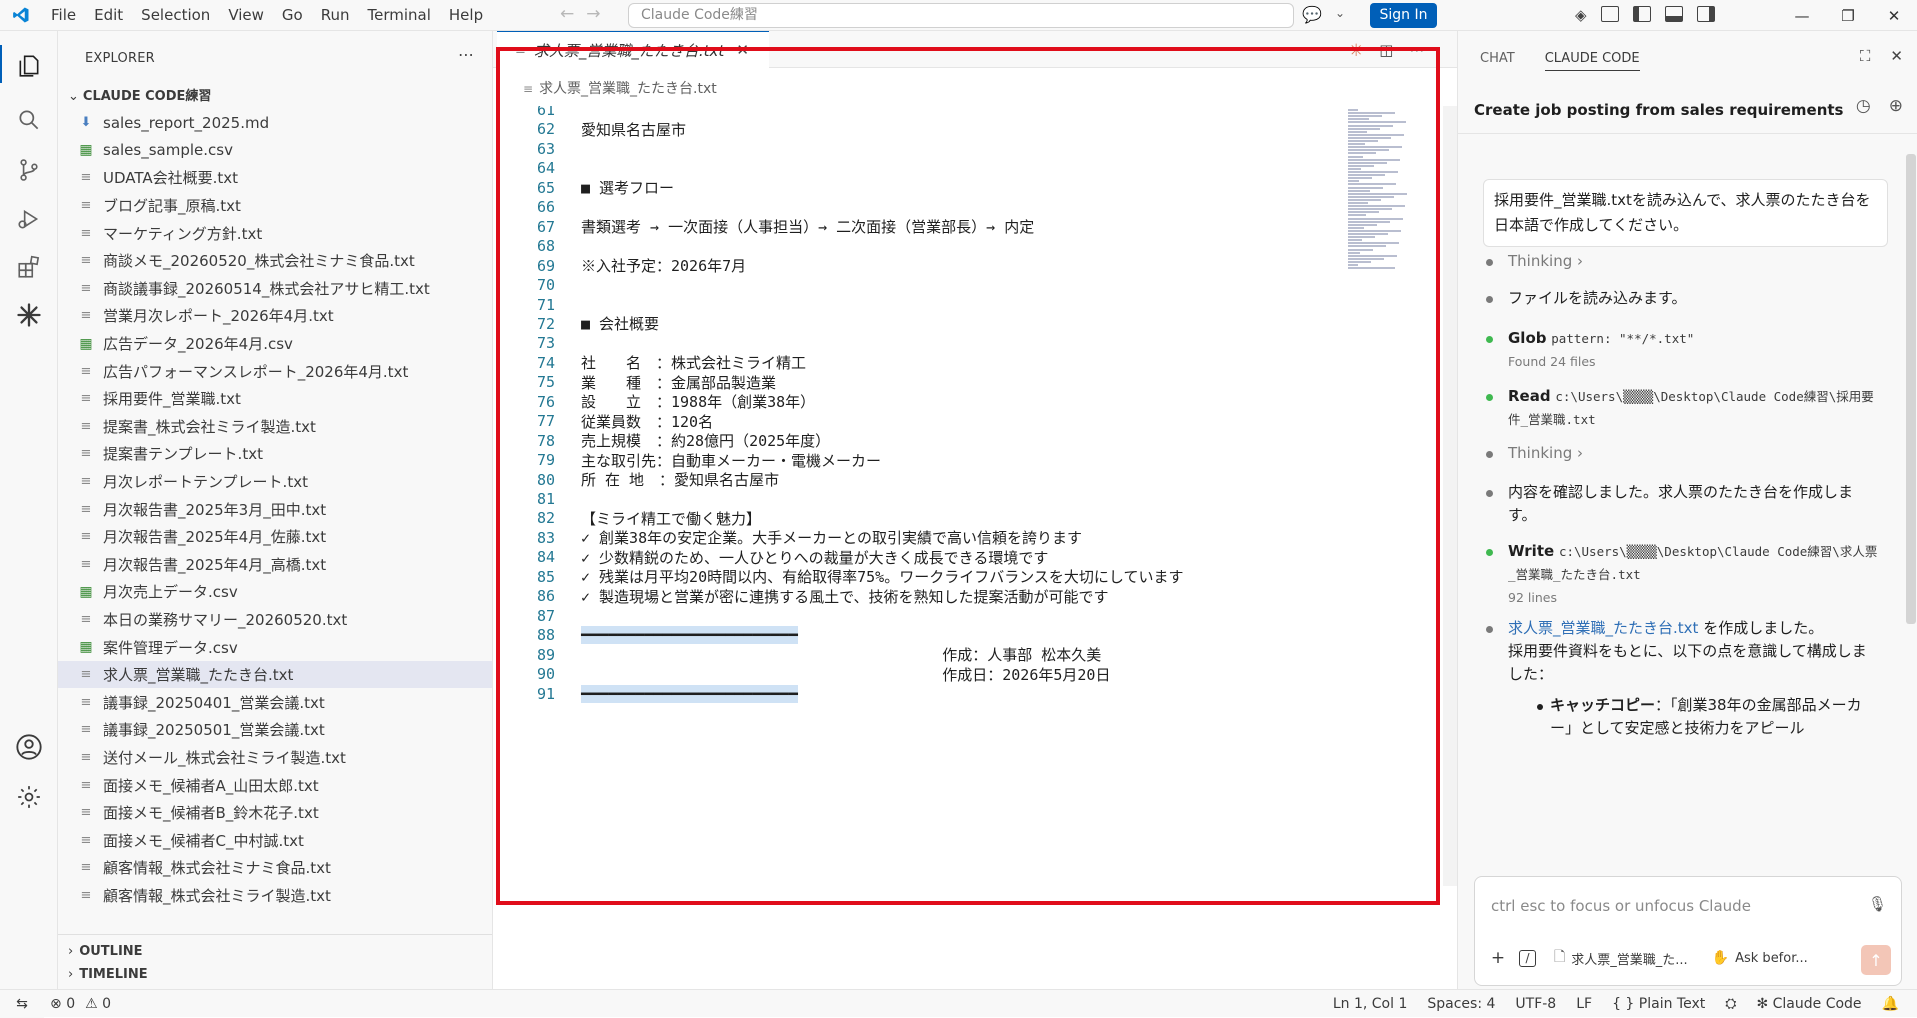  I want to click on file-item: ≡ 月次レポートテンプレート.txt, so click(275, 482).